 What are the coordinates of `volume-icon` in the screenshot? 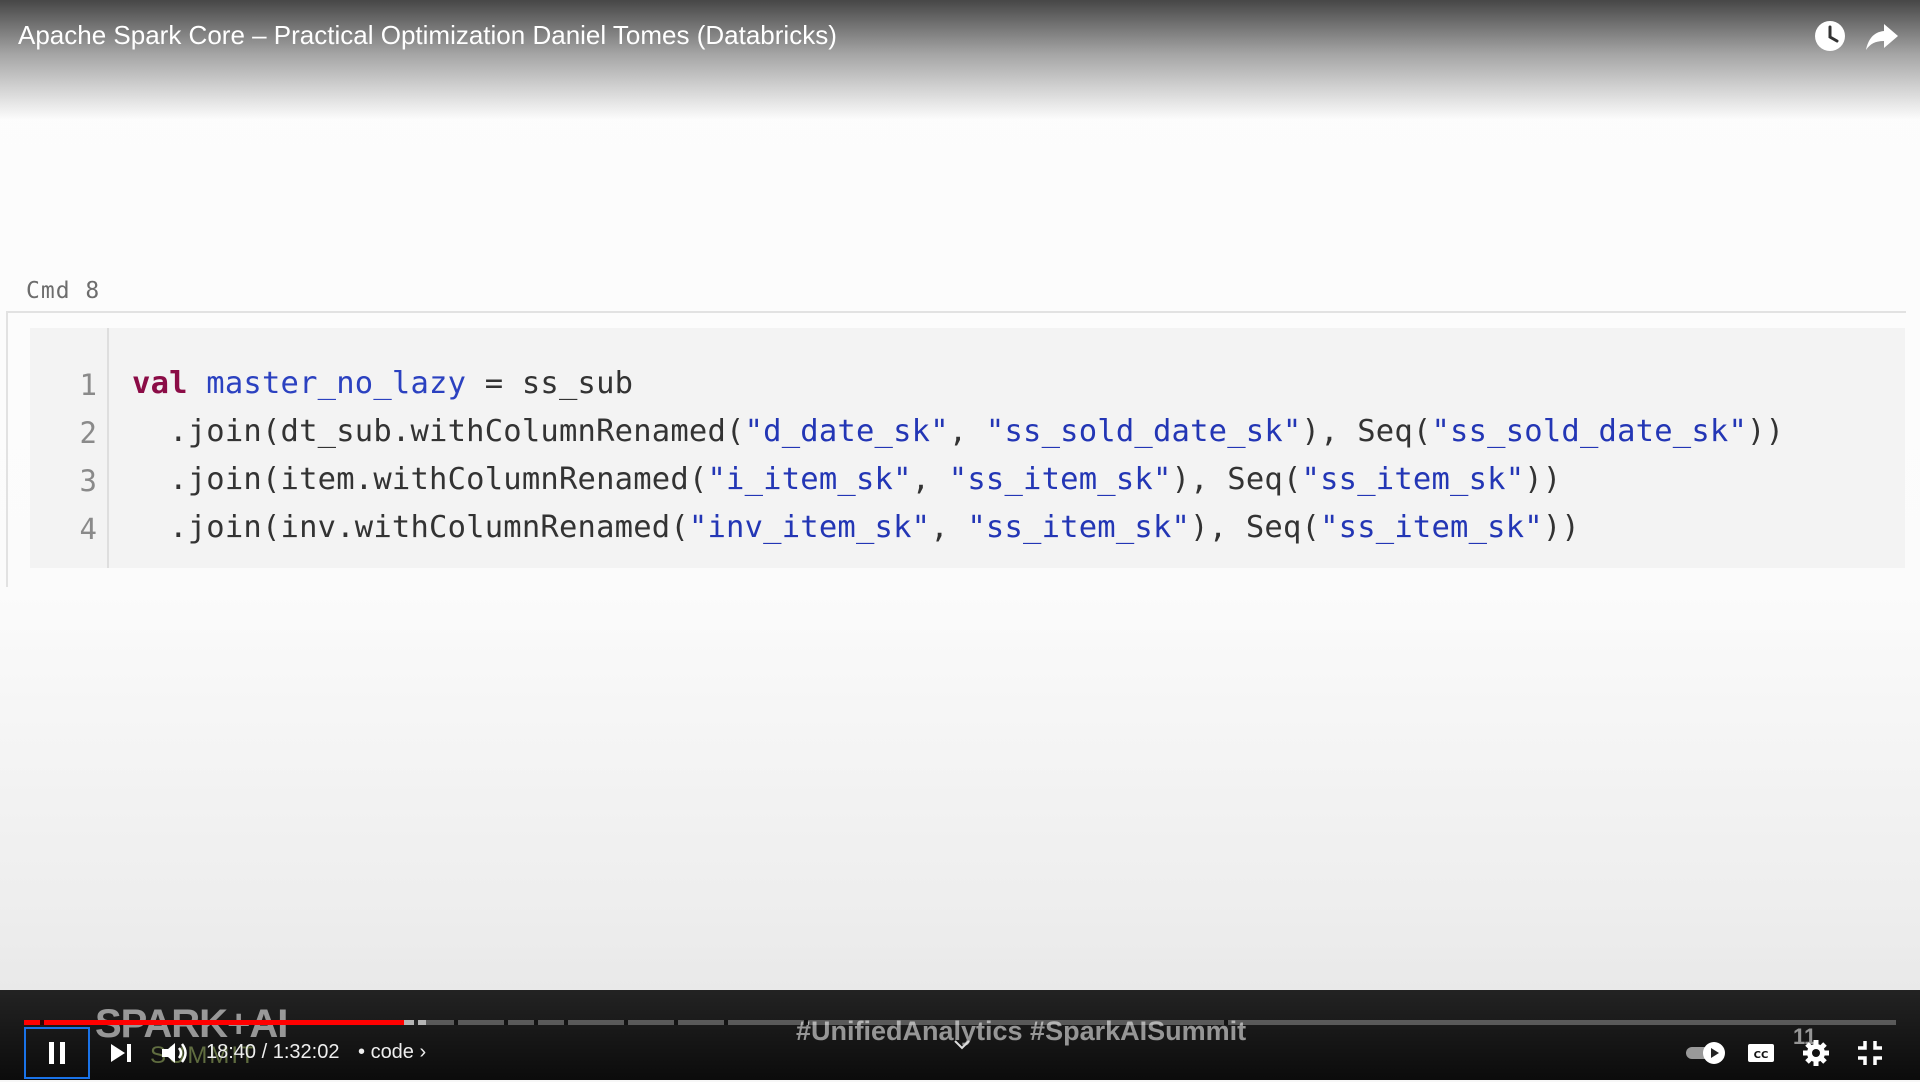 It's located at (174, 1053).